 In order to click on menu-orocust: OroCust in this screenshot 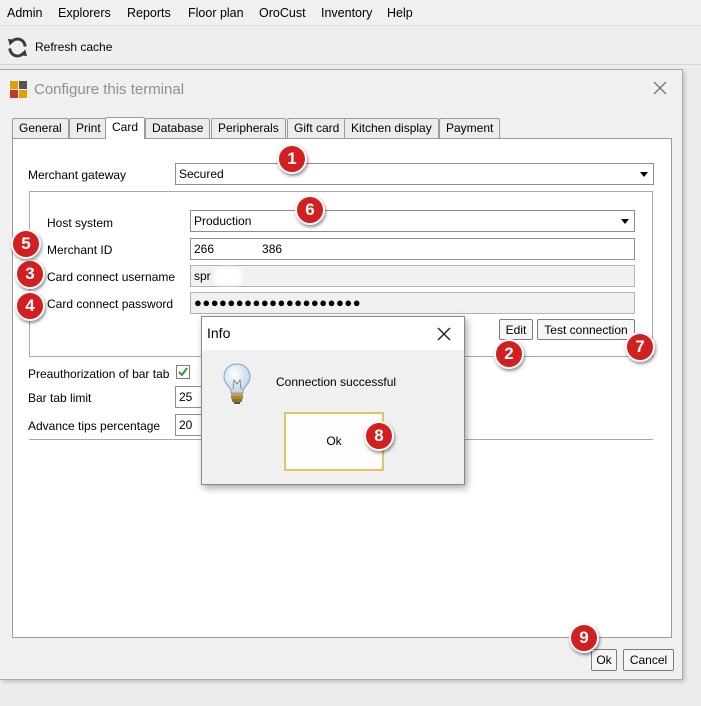, I will do `click(282, 13)`.